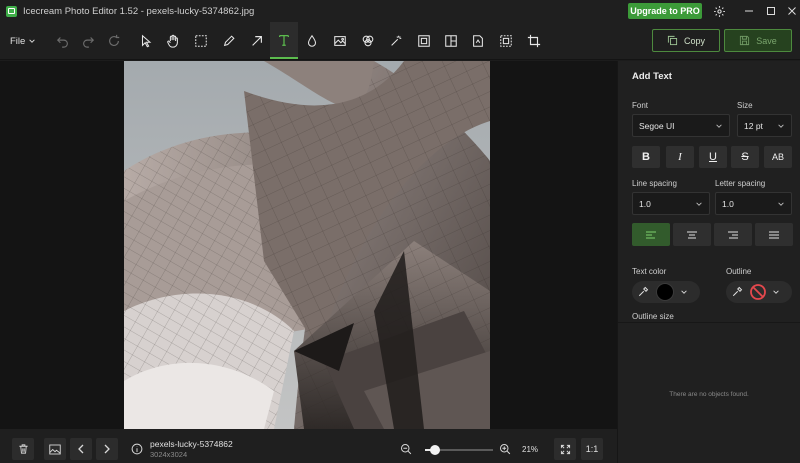 The height and width of the screenshot is (463, 800). Describe the element at coordinates (284, 40) in the screenshot. I see `text-icon` at that location.